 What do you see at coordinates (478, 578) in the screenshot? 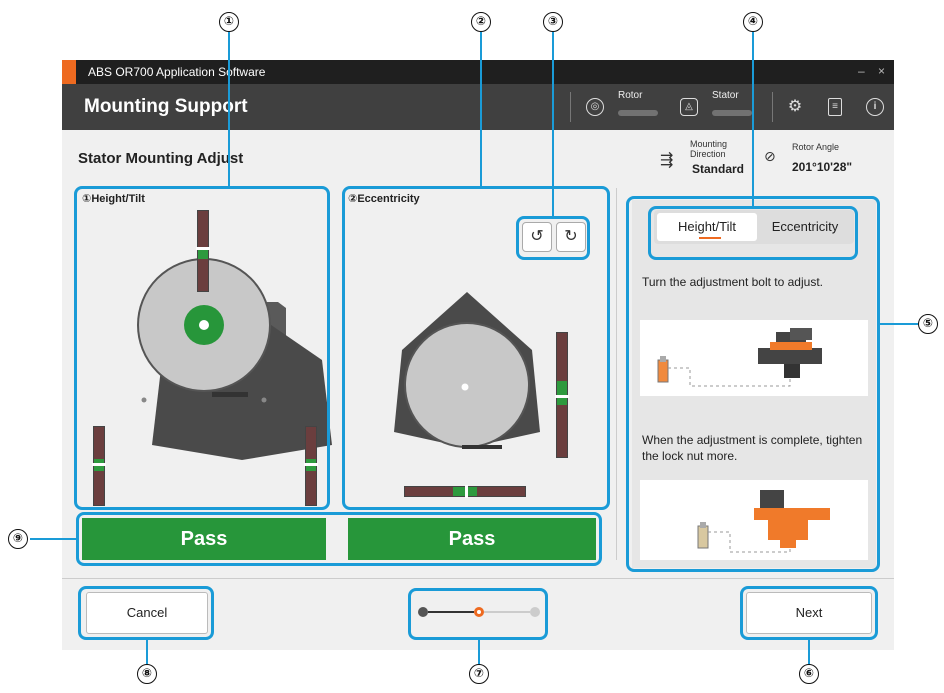
I see `footer-divider` at bounding box center [478, 578].